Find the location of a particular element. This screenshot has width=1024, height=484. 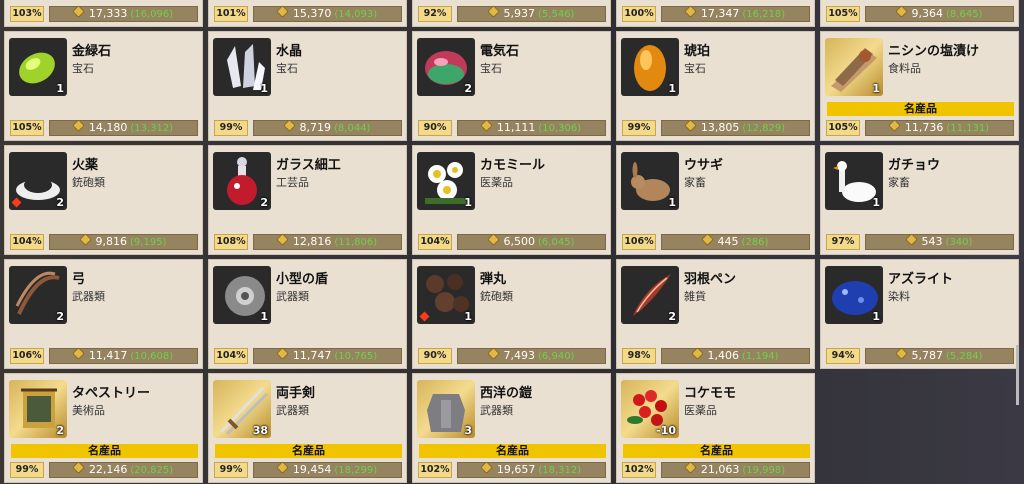

item-category: 工芸品 is located at coordinates (292, 182).